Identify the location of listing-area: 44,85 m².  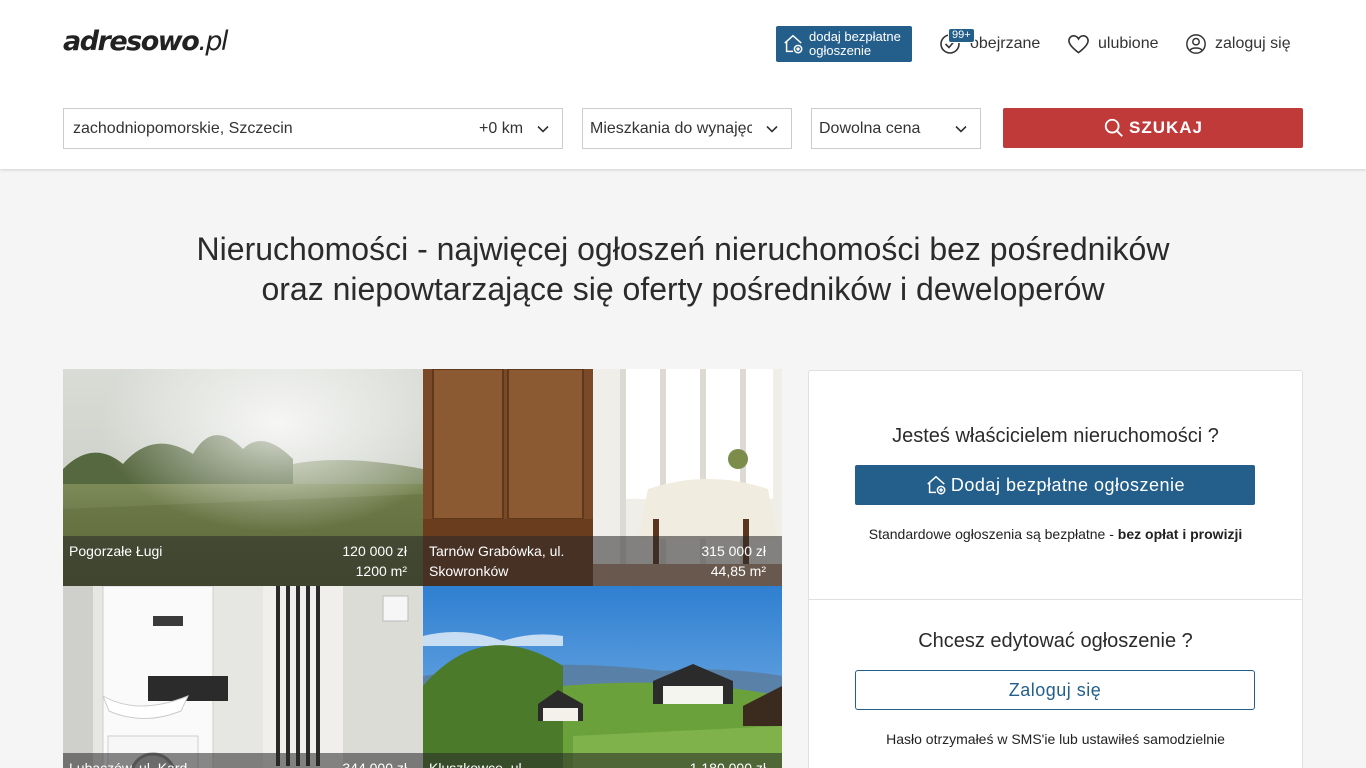
(738, 571).